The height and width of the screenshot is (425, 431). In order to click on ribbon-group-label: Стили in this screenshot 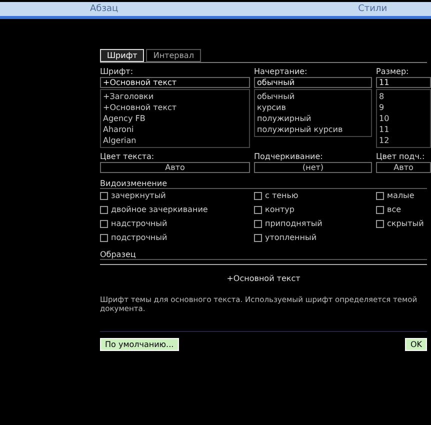, I will do `click(372, 9)`.